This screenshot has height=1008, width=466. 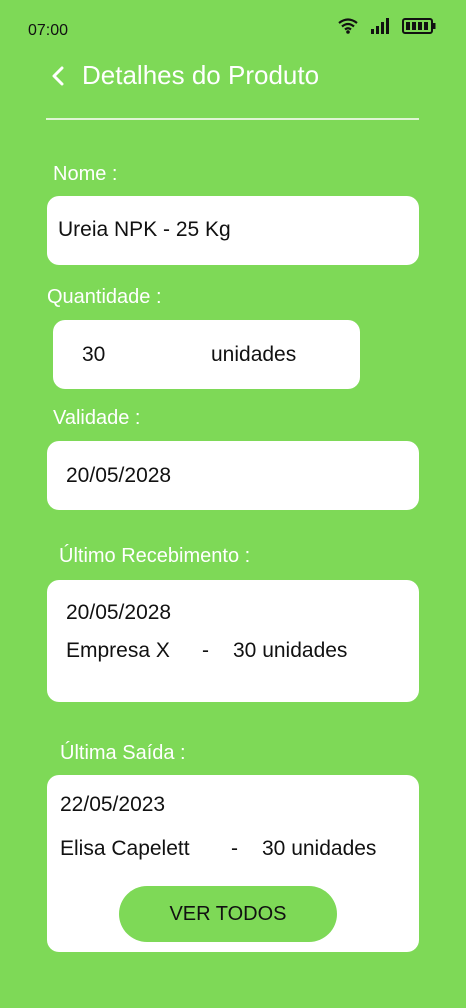 I want to click on header: Detalhes do Produto, so click(x=232, y=78).